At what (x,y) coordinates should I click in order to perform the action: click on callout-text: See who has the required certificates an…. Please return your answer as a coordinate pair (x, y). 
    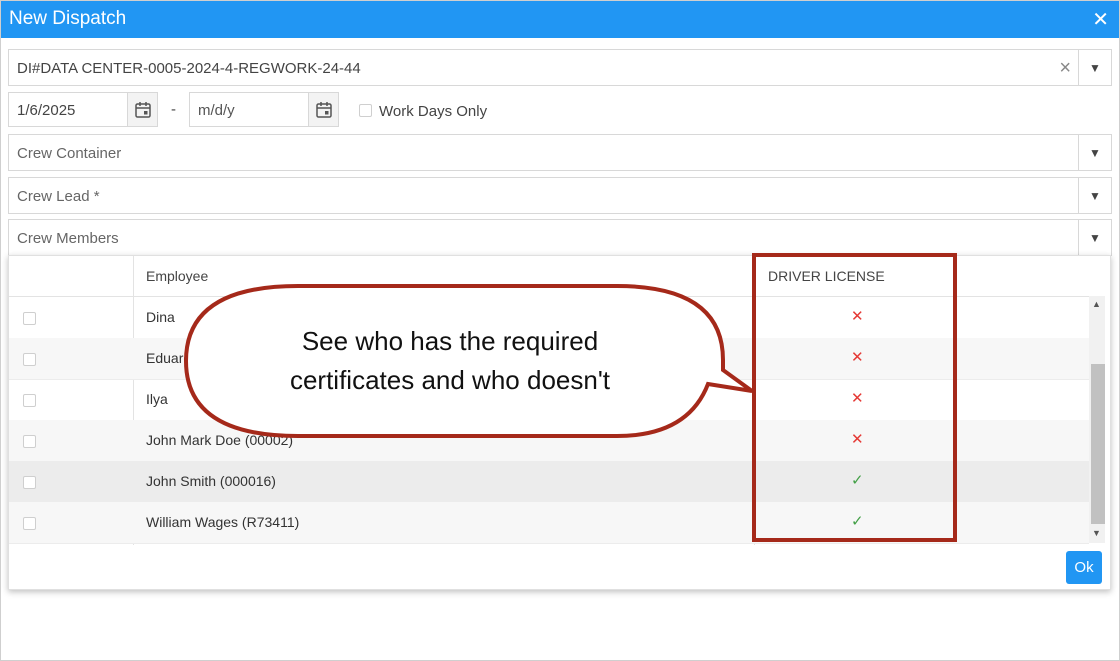
    Looking at the image, I should click on (450, 361).